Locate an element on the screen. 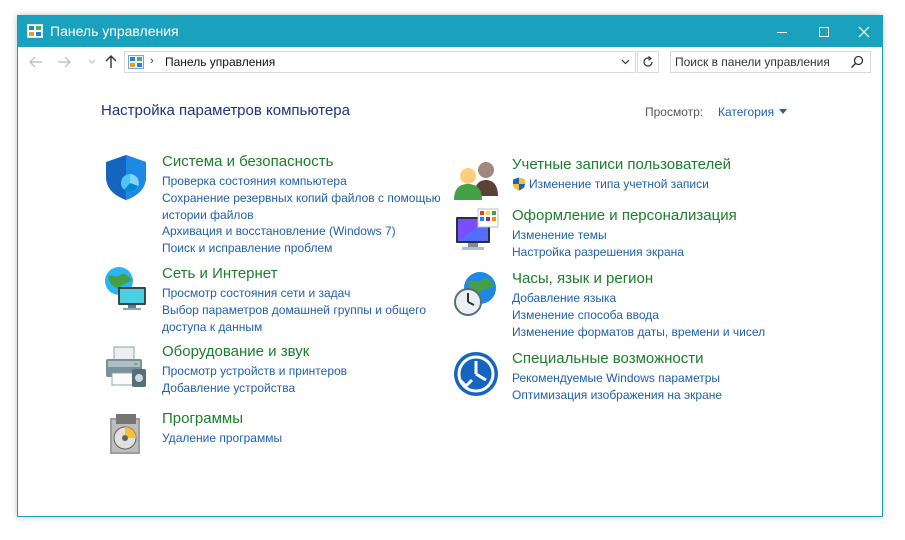 The image size is (905, 540). category-title-appearance: Оформление и персонализация is located at coordinates (624, 215).